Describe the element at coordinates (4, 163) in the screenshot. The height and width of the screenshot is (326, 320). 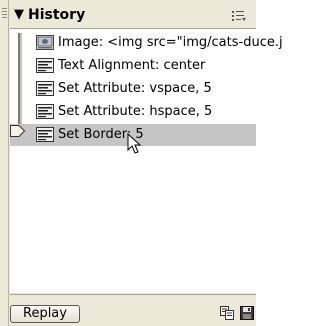
I see `panel-gripper-column` at that location.